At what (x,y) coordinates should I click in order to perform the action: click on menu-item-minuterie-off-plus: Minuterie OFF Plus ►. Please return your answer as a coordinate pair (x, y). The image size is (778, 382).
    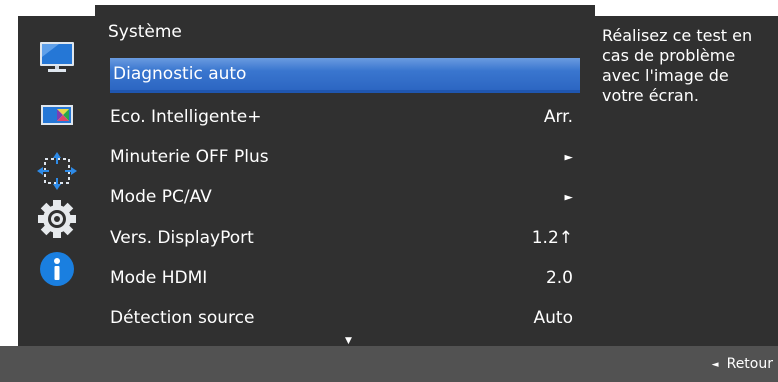
    Looking at the image, I should click on (345, 156).